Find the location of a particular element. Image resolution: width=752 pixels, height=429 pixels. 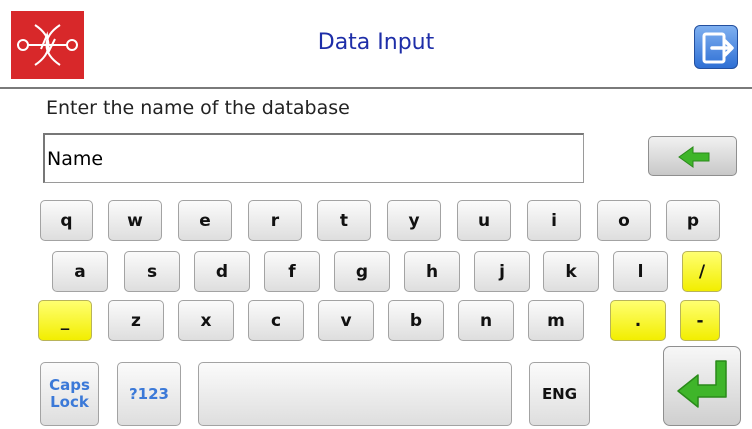

space-key is located at coordinates (355, 394).